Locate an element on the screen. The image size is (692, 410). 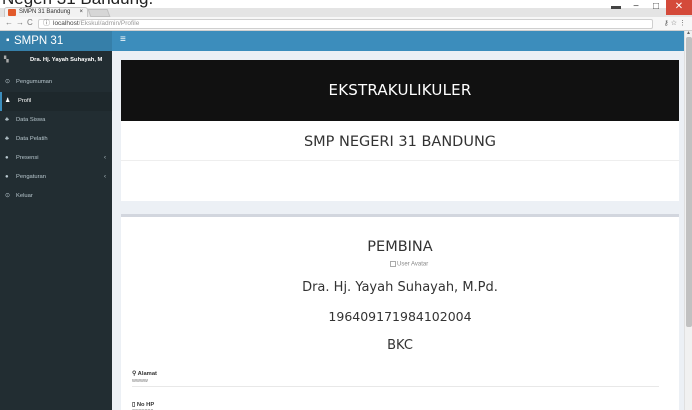
sidebar-item-profil: ♟ Profil is located at coordinates (56, 101).